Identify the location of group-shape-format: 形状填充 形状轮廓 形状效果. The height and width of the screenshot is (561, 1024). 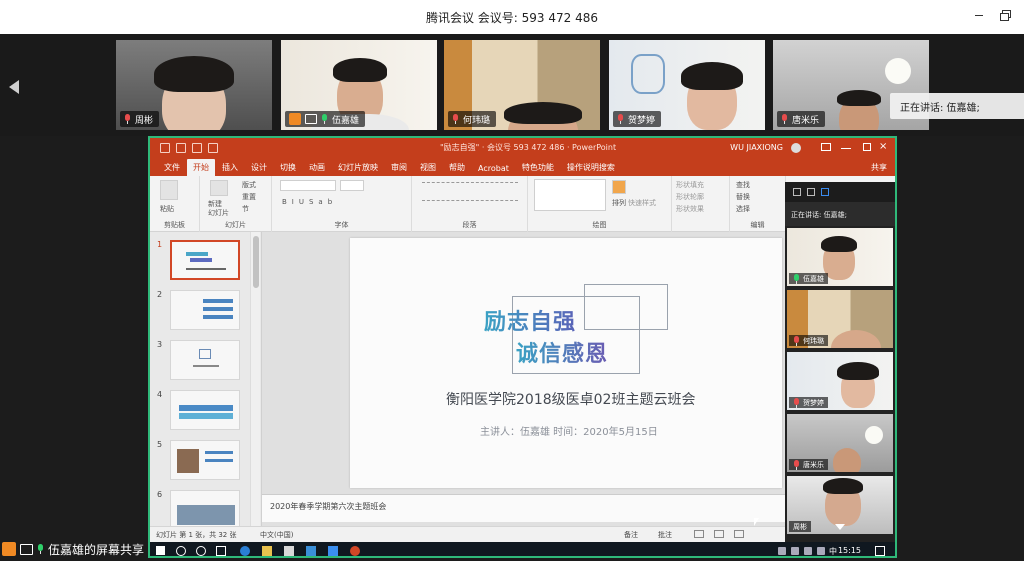
(701, 204).